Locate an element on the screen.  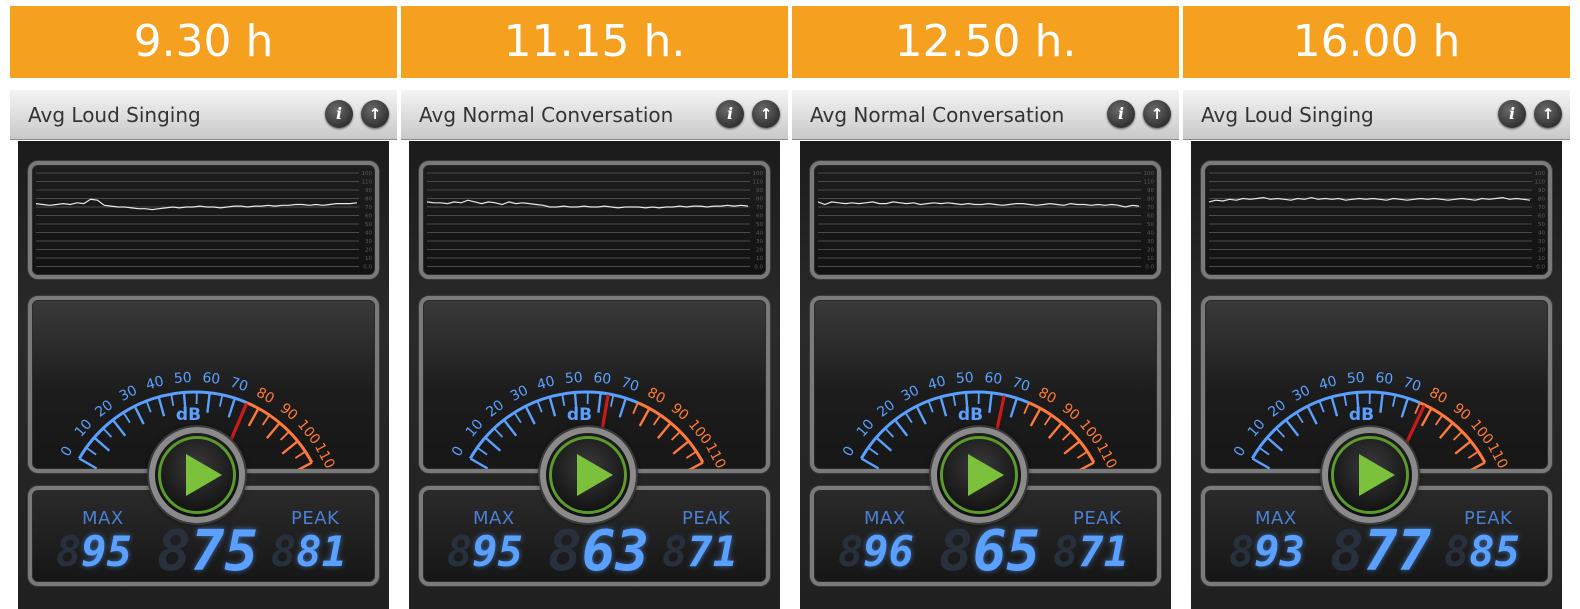
time-header: 9.30 h is located at coordinates (203, 42).